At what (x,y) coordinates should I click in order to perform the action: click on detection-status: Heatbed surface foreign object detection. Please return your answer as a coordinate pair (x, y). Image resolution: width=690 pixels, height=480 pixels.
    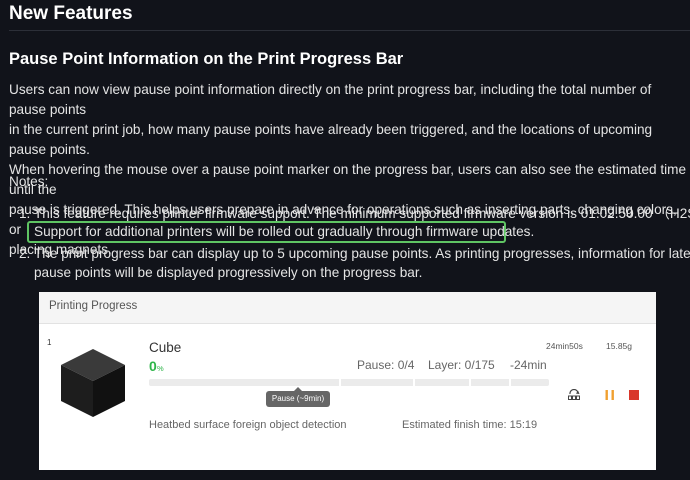
    Looking at the image, I should click on (248, 425).